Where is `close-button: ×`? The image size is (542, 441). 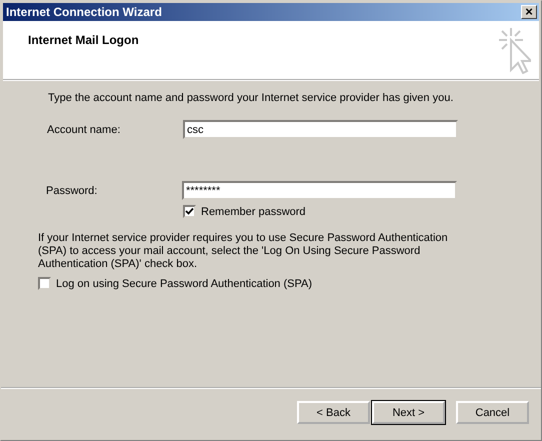
close-button: × is located at coordinates (529, 12).